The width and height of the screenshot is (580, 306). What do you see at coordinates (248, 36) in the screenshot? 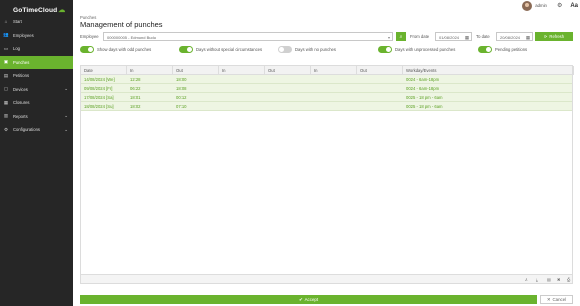
I see `employee-select: 000000005 - Edmund Budu ▾` at bounding box center [248, 36].